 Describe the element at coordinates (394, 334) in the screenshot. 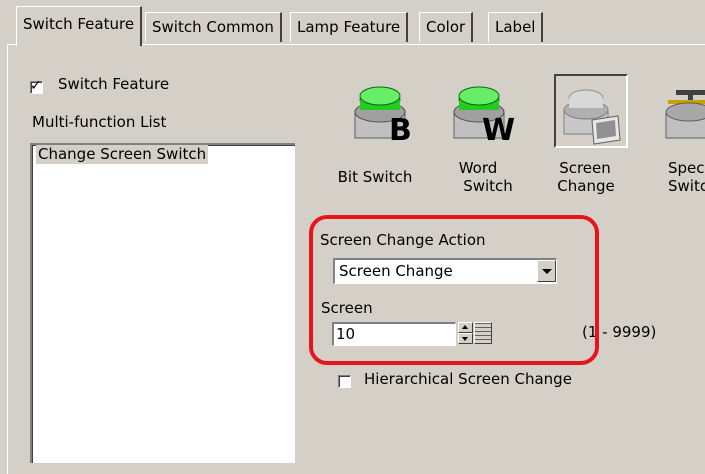

I see `screen-number-input: 10` at that location.